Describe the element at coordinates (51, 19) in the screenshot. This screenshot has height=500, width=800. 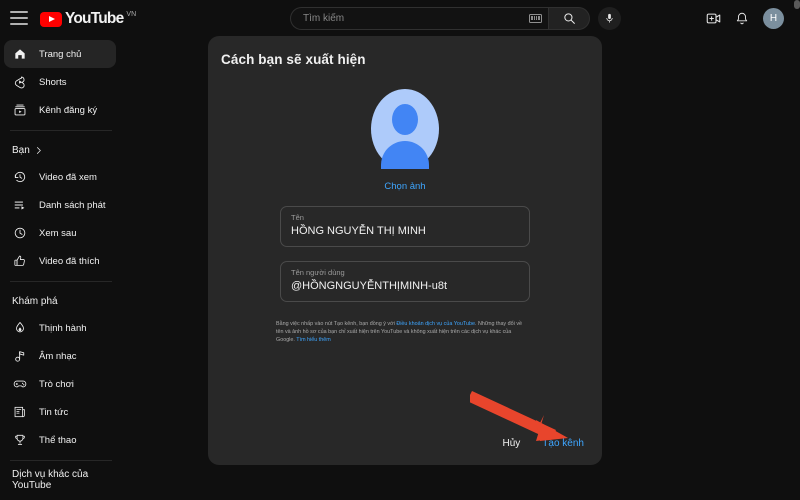
I see `youtube-play-icon` at that location.